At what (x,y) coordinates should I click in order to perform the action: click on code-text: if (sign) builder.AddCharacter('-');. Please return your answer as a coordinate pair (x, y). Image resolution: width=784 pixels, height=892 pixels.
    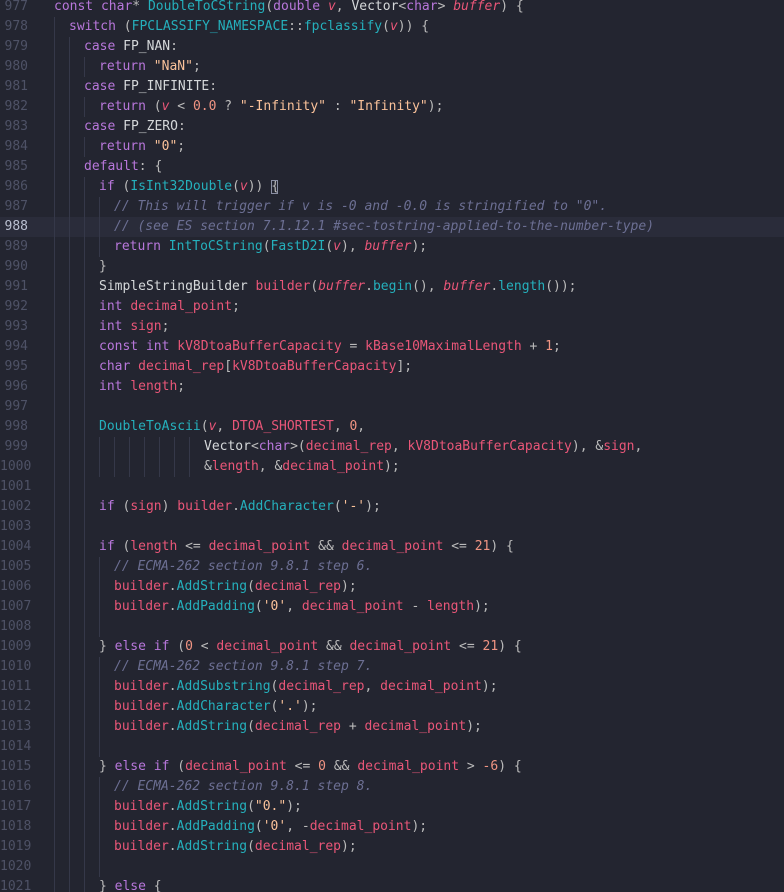
    Looking at the image, I should click on (240, 507).